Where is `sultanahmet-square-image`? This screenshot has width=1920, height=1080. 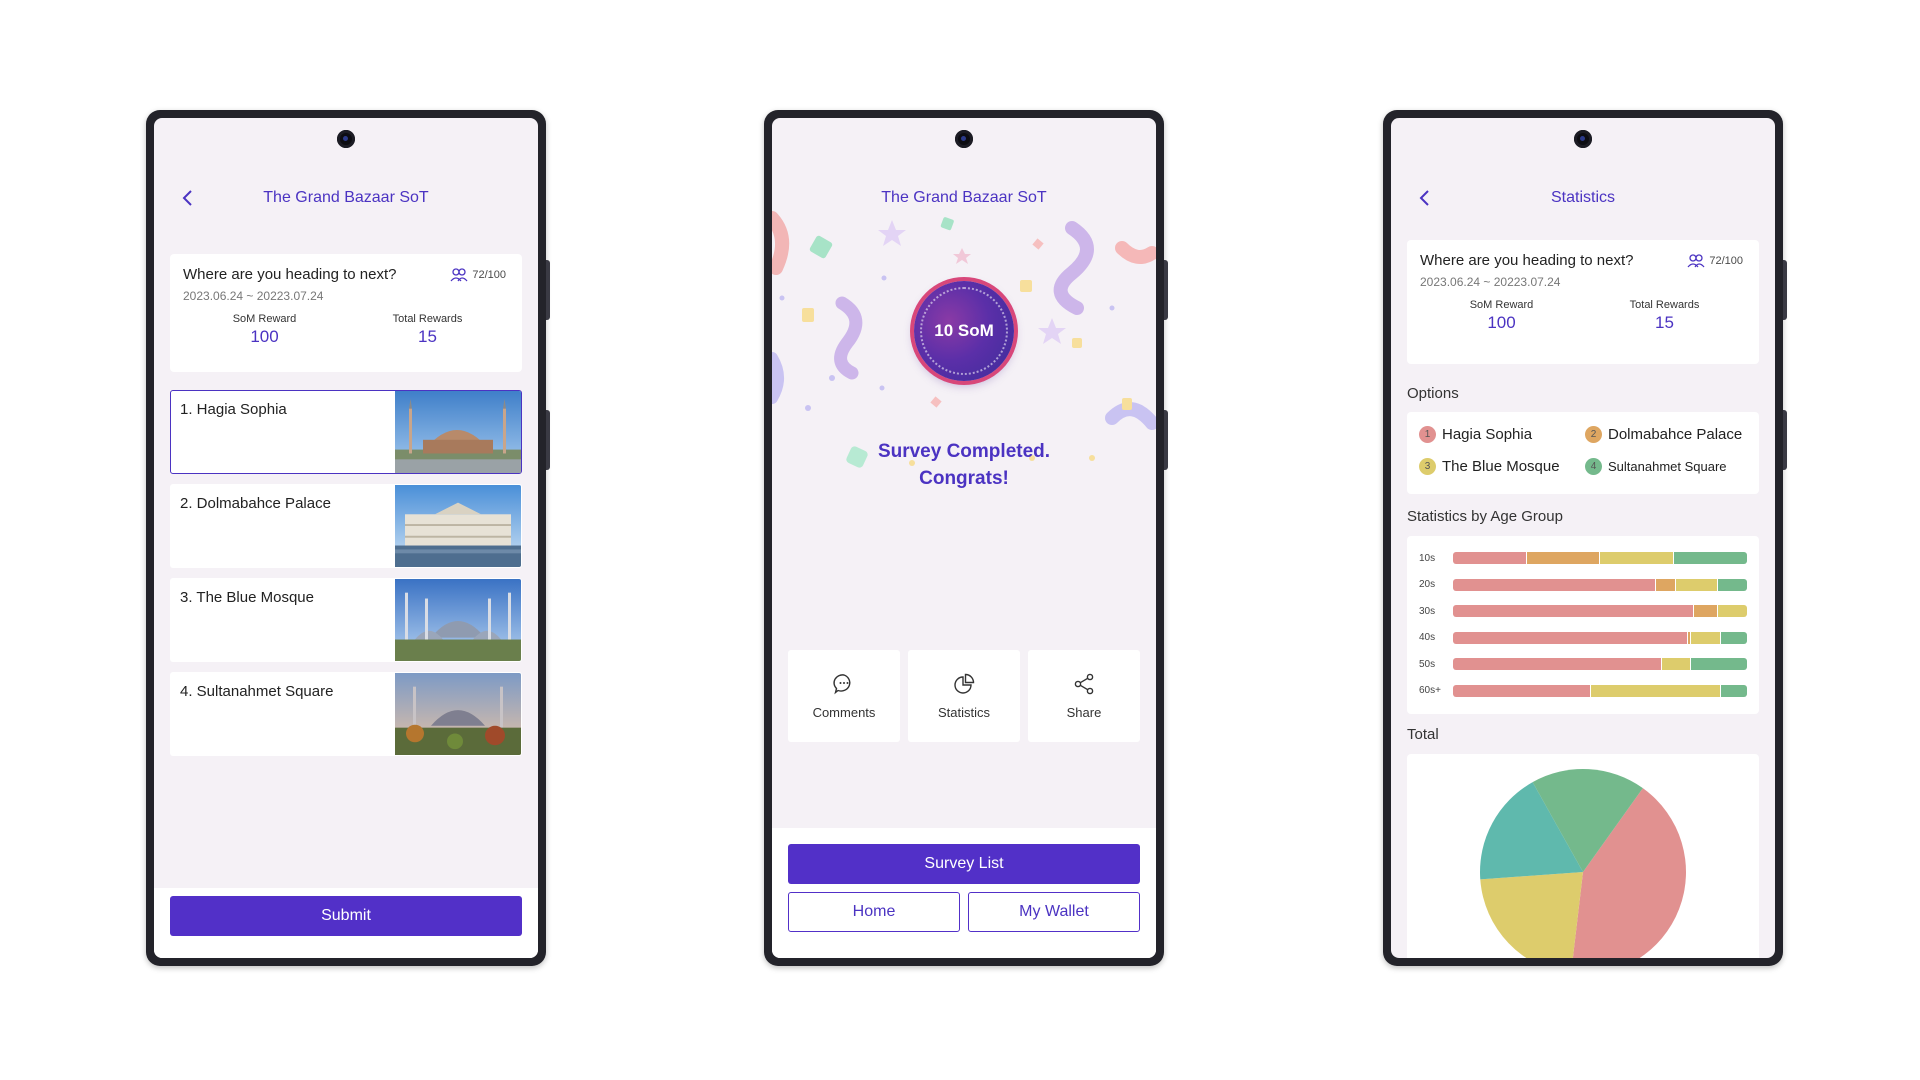 sultanahmet-square-image is located at coordinates (458, 714).